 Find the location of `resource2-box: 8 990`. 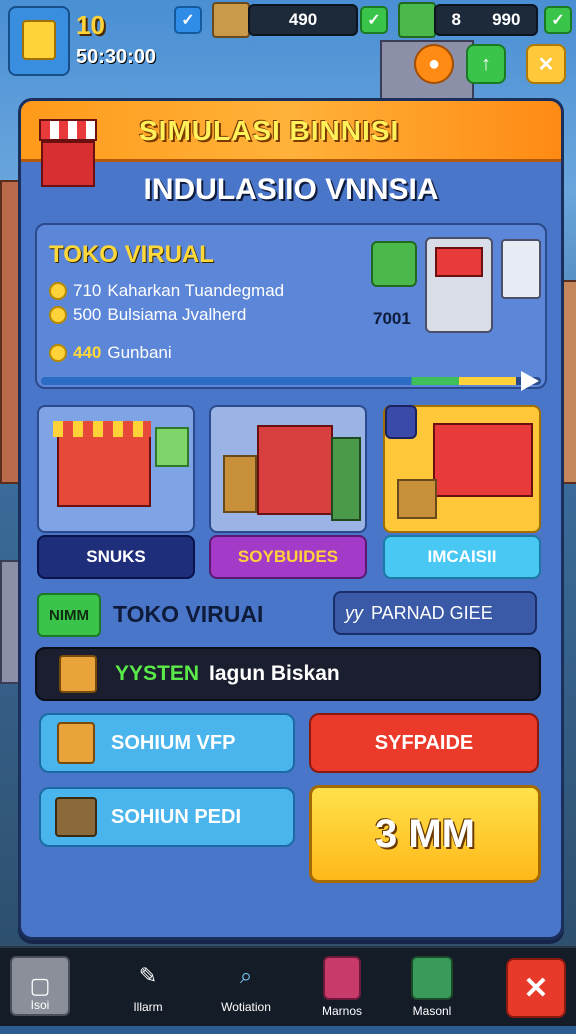

resource2-box: 8 990 is located at coordinates (486, 20).